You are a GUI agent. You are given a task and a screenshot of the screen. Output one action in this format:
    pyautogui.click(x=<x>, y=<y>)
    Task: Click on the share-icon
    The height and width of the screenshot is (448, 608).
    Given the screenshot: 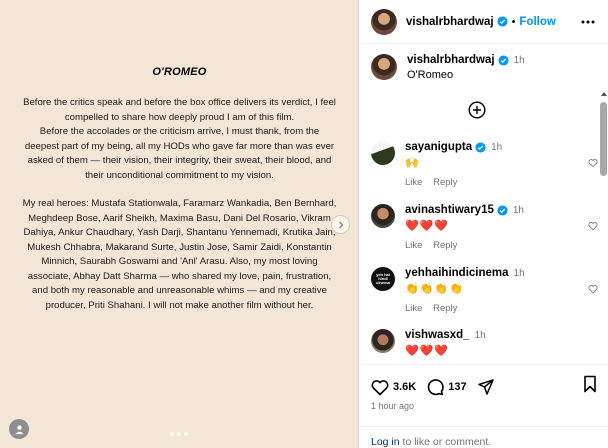 What is the action you would take?
    pyautogui.click(x=486, y=387)
    